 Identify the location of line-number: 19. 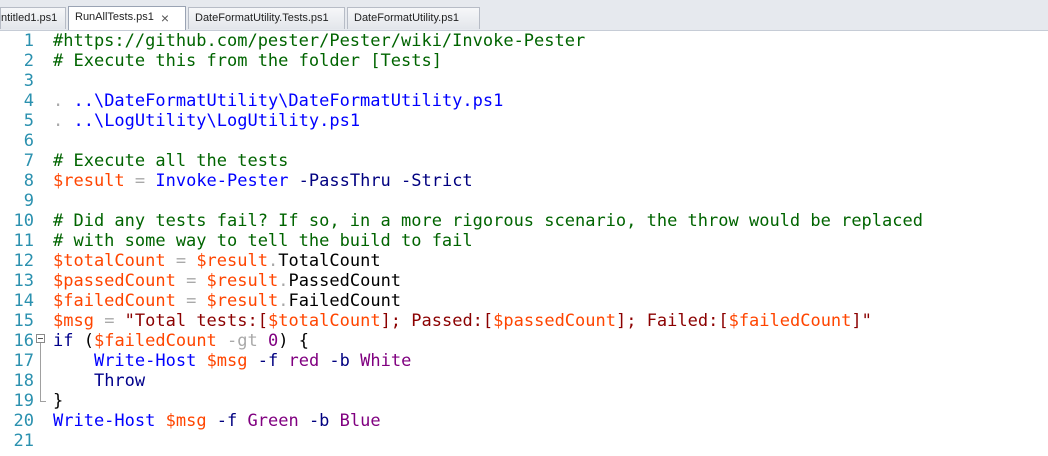
(23, 401).